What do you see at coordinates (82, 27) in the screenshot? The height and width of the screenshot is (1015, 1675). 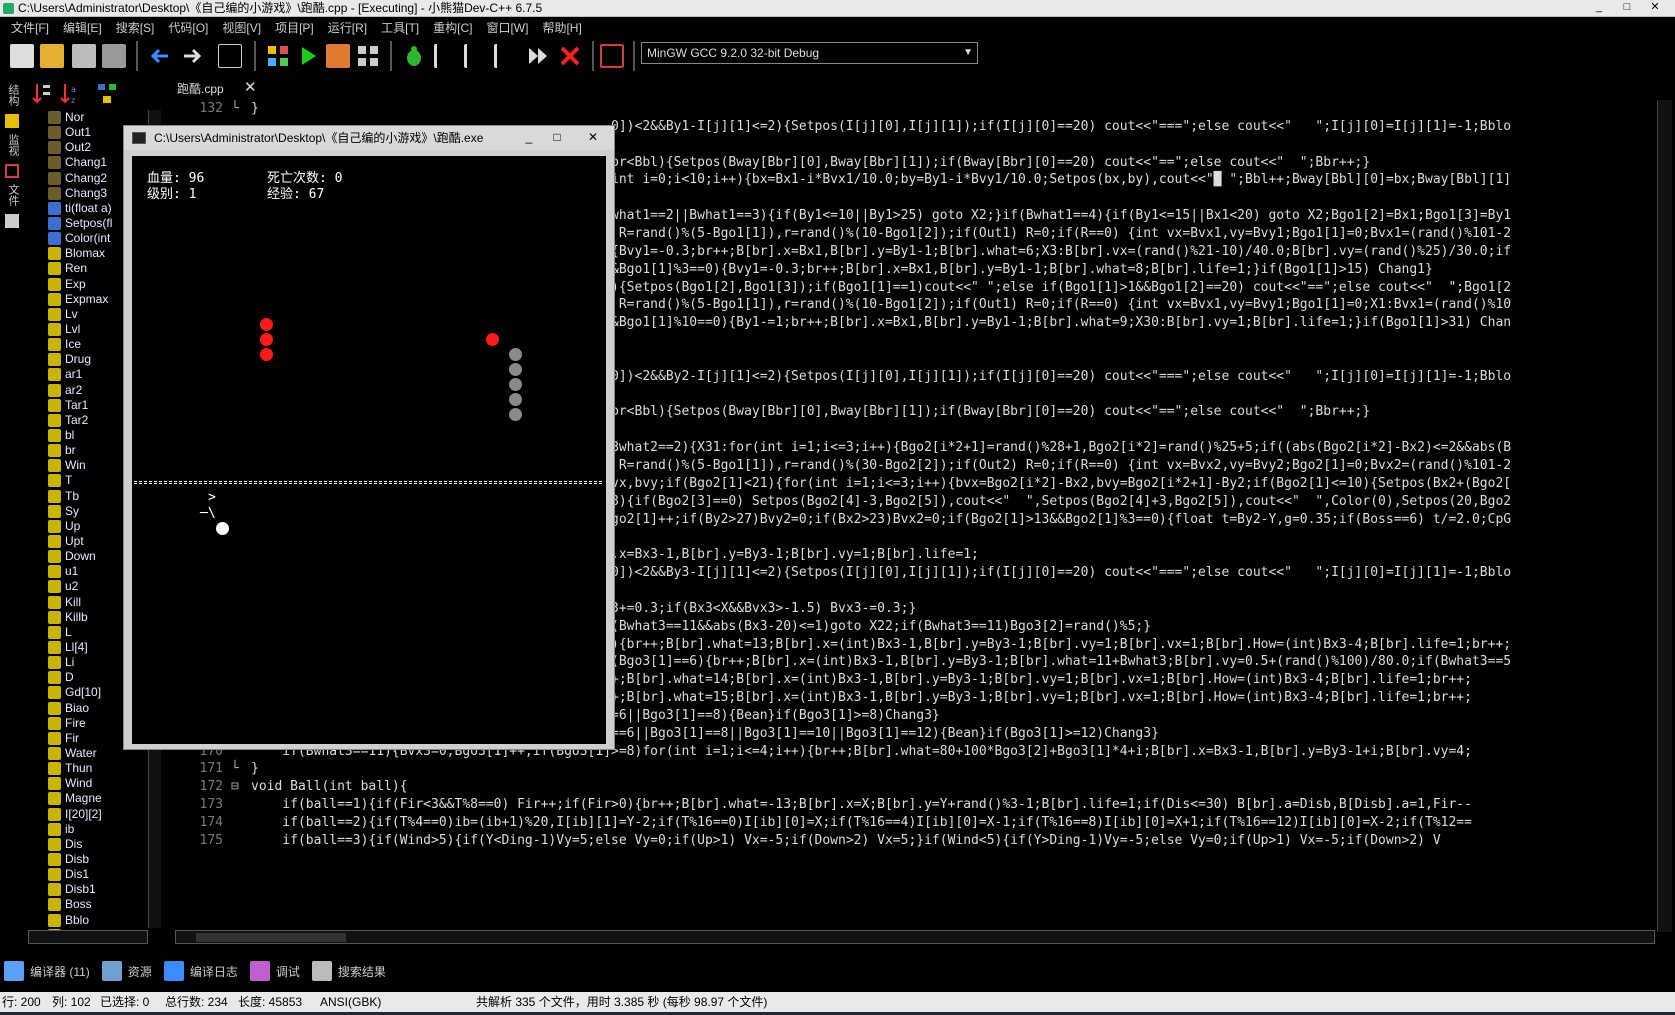 I see `menu-edit: 编辑[E]` at bounding box center [82, 27].